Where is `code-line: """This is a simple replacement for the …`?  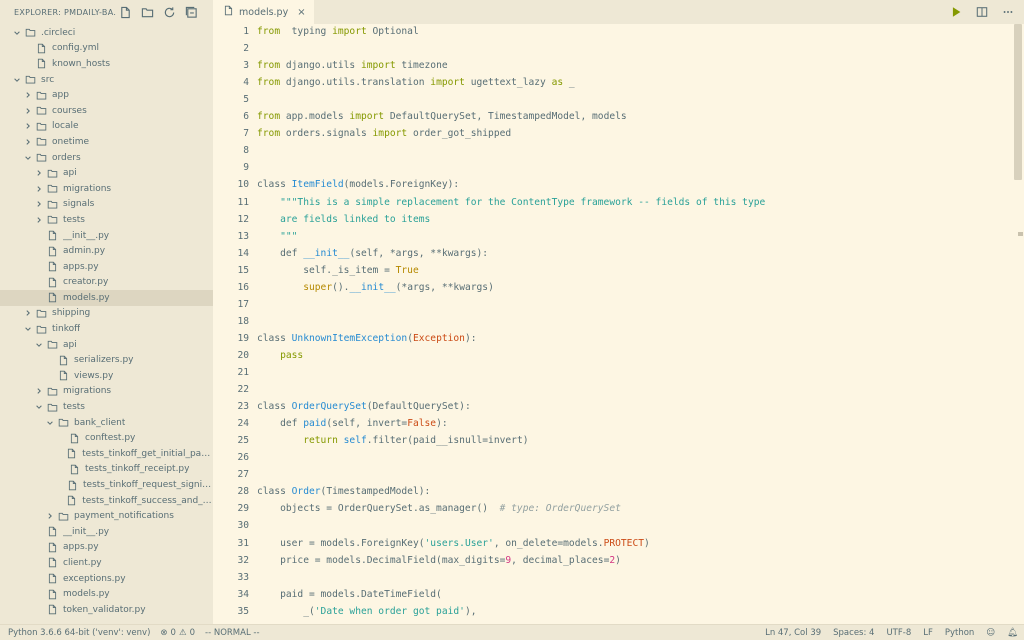
code-line: """This is a simple replacement for the … is located at coordinates (511, 202).